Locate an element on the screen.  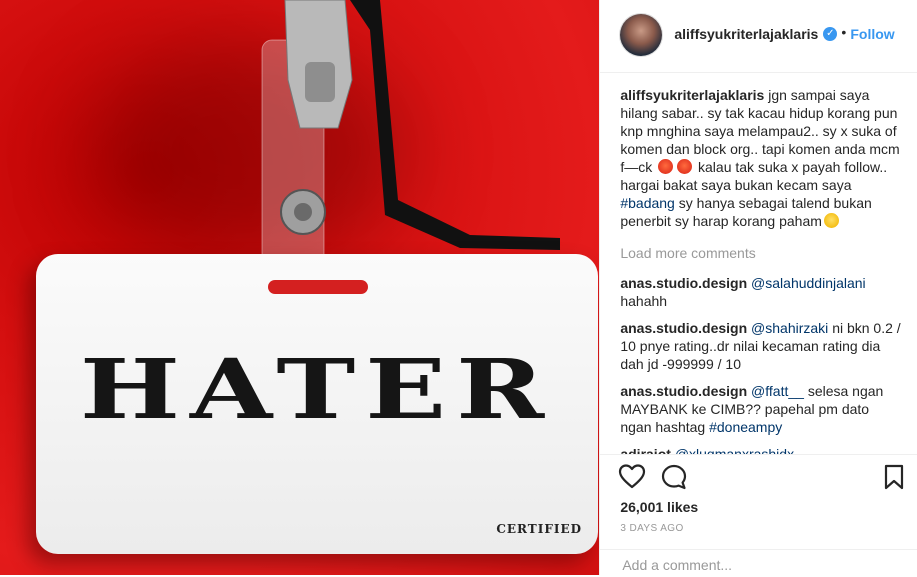
clip-hinge is located at coordinates (320, 82).